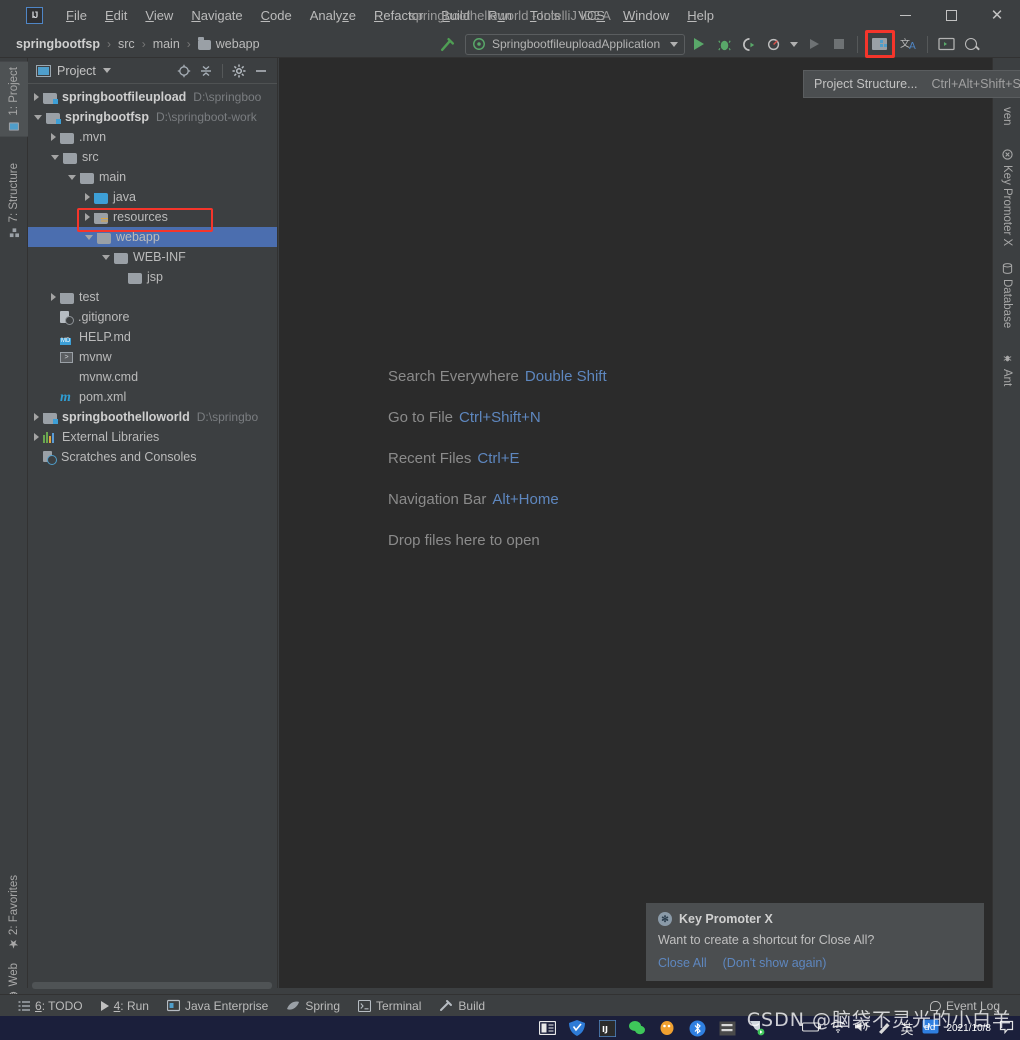  Describe the element at coordinates (14, 193) in the screenshot. I see `sidebar-label-structure: 7: Structure` at that location.